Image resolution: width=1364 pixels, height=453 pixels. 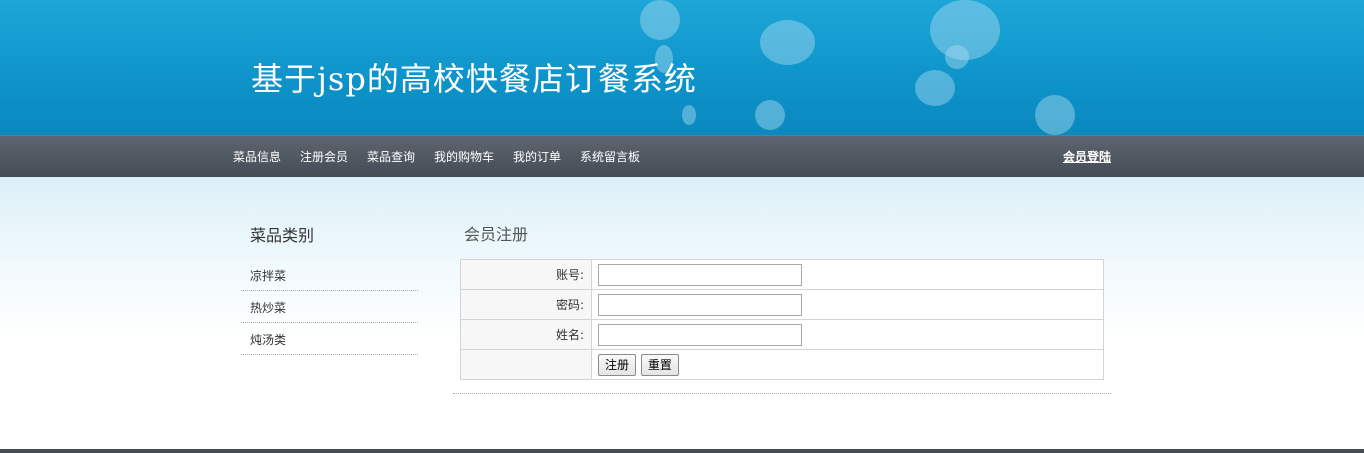 What do you see at coordinates (526, 334) in the screenshot?
I see `name-label: 姓名:` at bounding box center [526, 334].